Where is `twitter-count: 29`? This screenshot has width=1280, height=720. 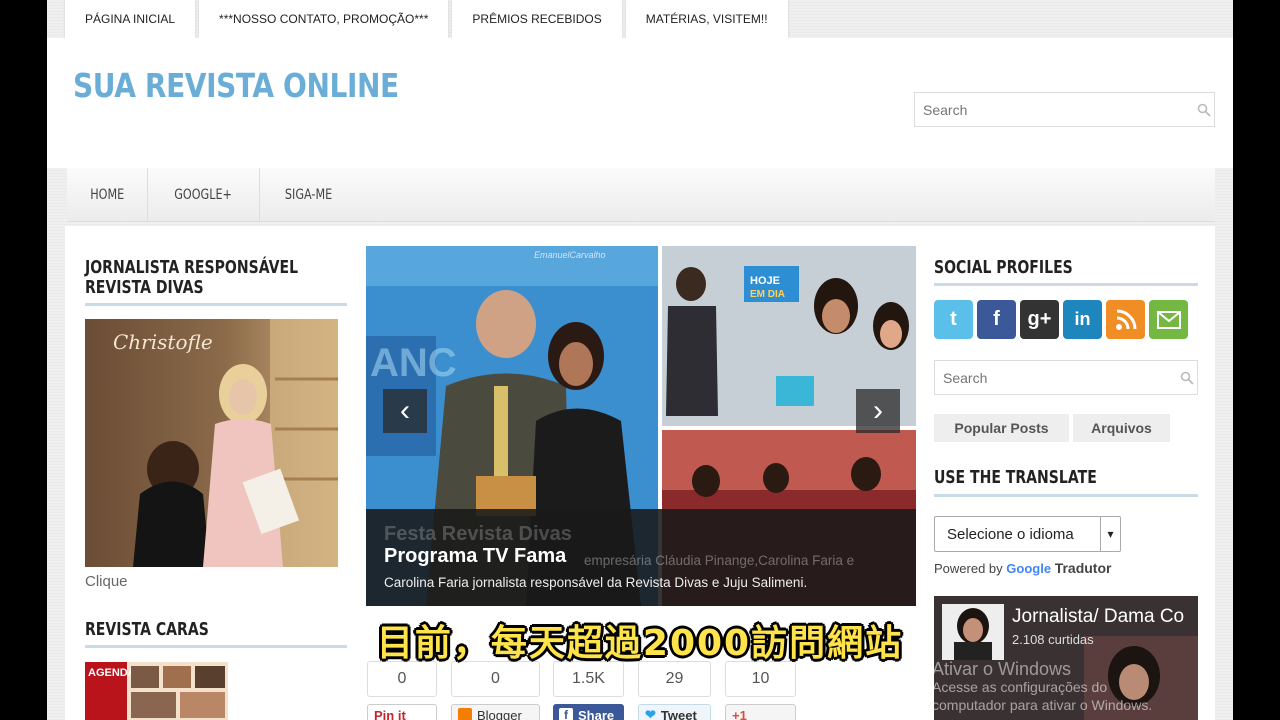
twitter-count: 29 is located at coordinates (674, 679).